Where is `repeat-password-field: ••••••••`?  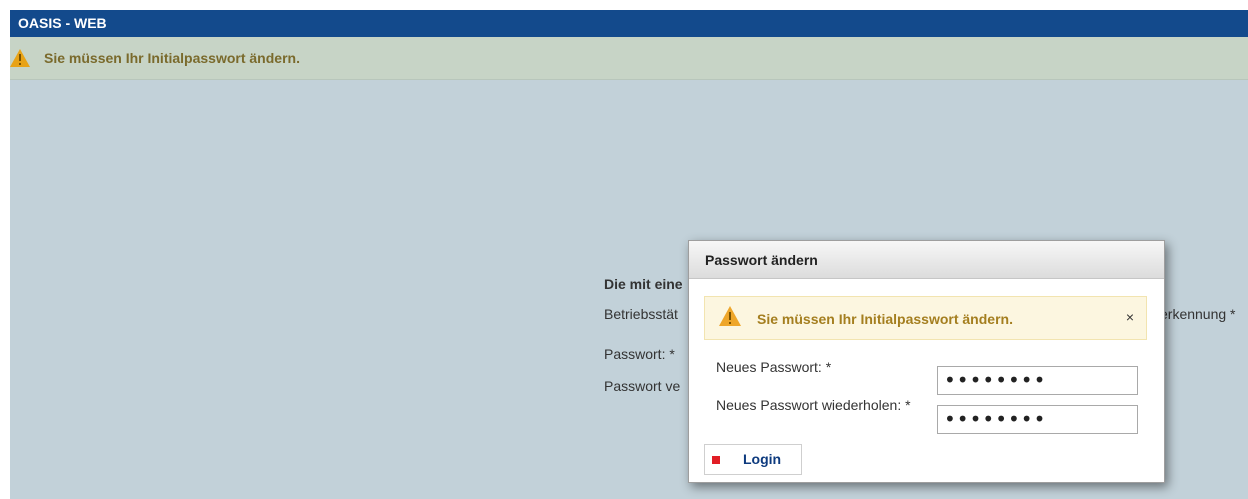 repeat-password-field: •••••••• is located at coordinates (1037, 419).